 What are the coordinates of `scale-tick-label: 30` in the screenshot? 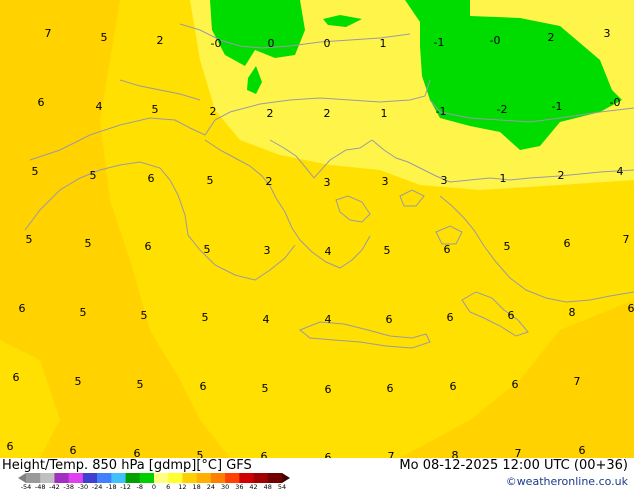 It's located at (225, 486).